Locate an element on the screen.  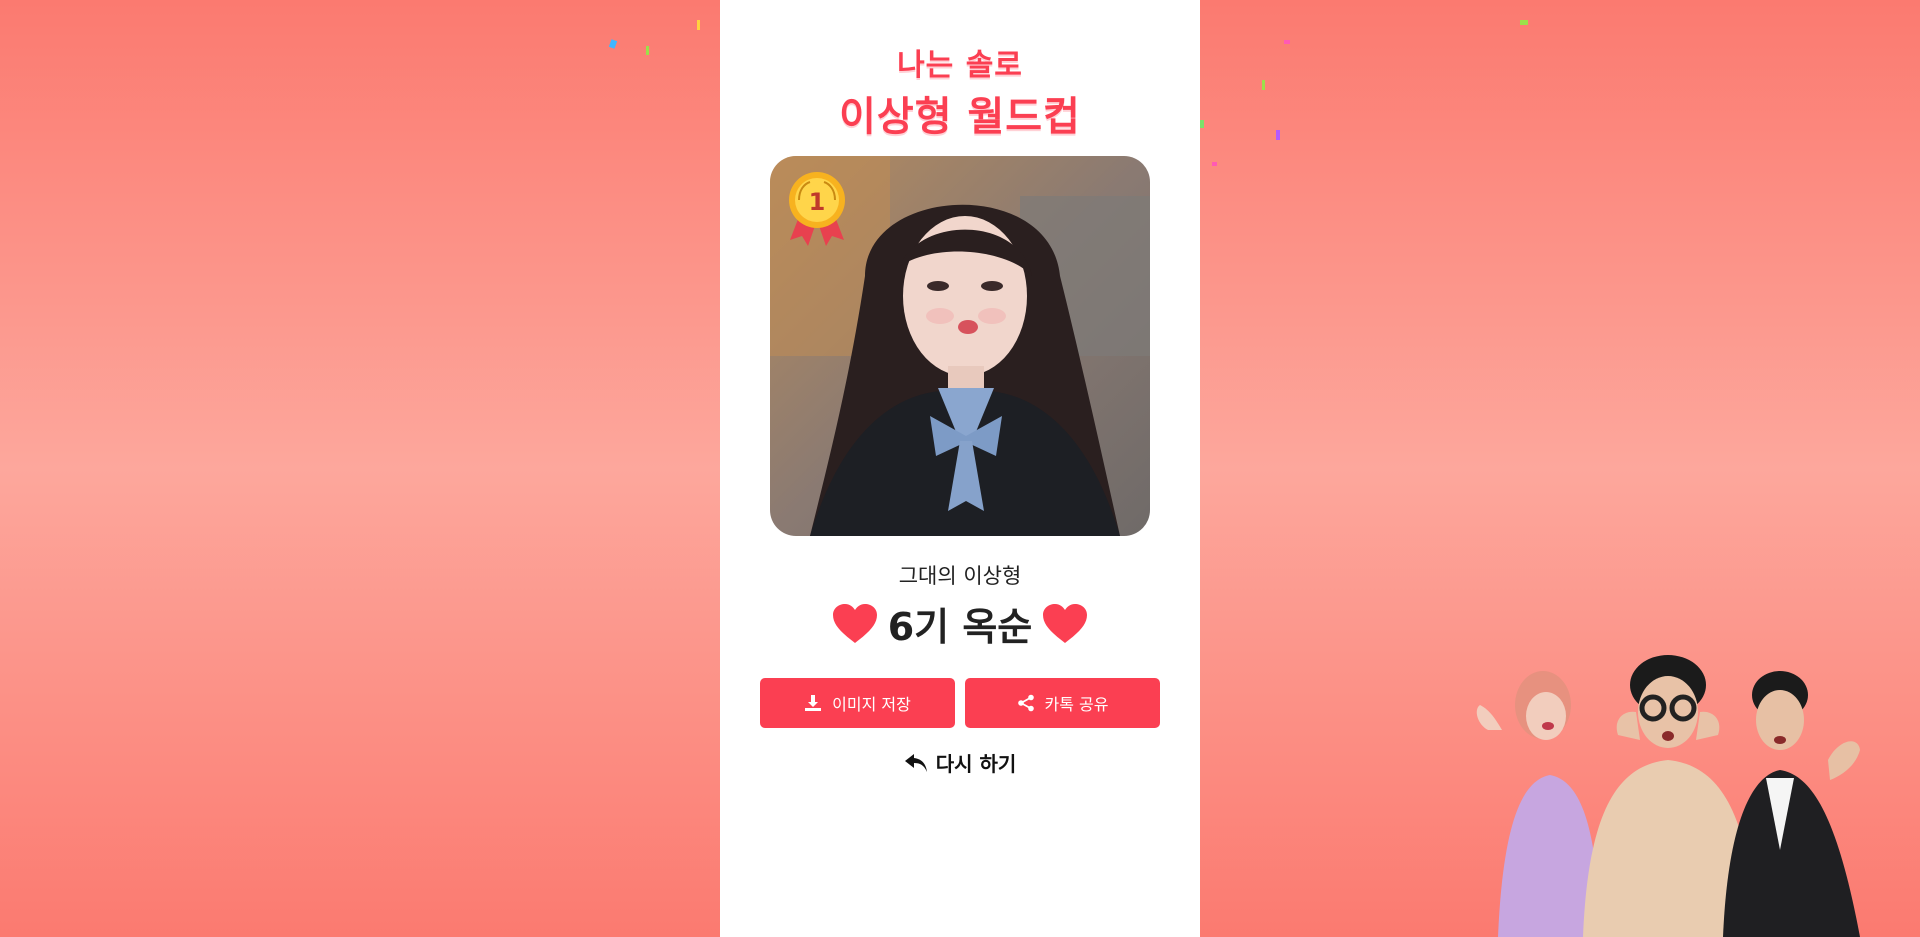
retry-button: 다시 하기 is located at coordinates (960, 762).